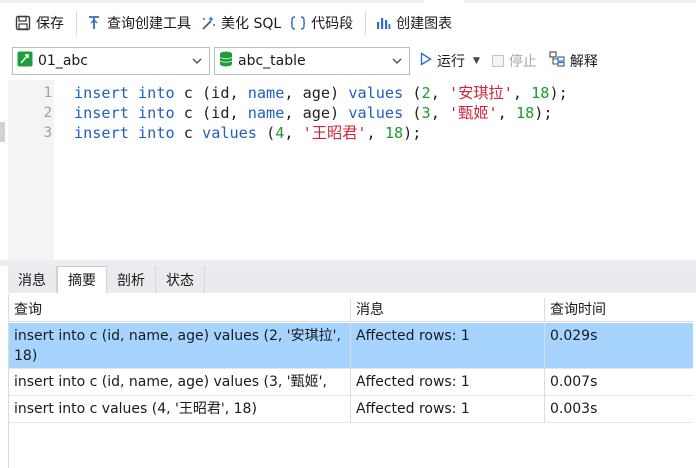  What do you see at coordinates (426, 113) in the screenshot?
I see `code-token-number: 3` at bounding box center [426, 113].